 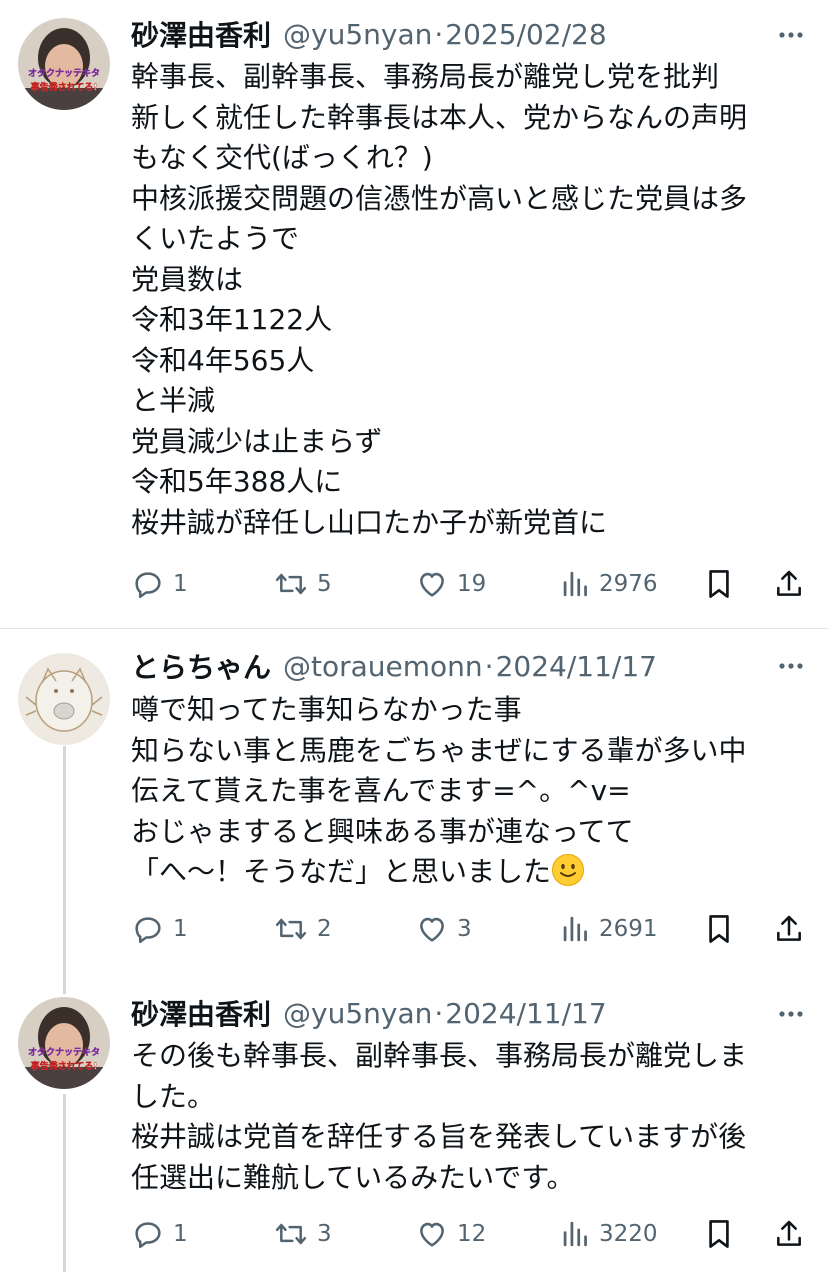 What do you see at coordinates (383, 666) in the screenshot?
I see `username: @torauemonn` at bounding box center [383, 666].